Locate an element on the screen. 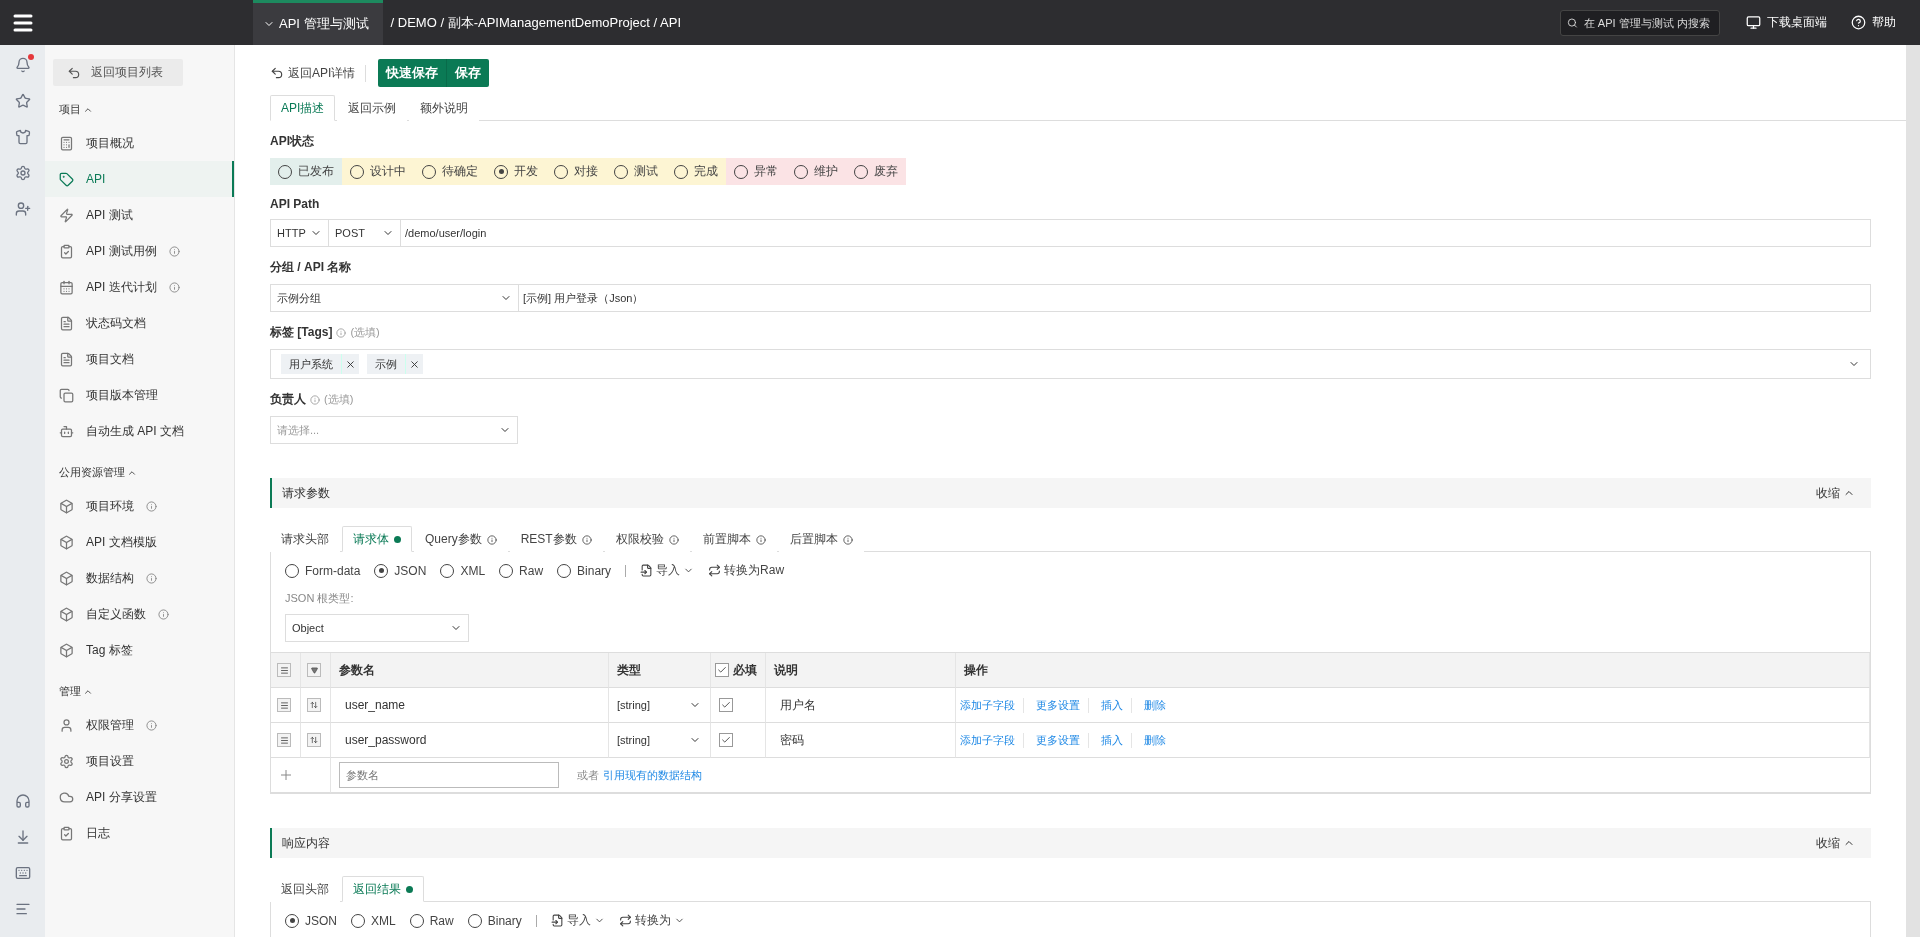 This screenshot has height=937, width=1920. status-option: 测试 is located at coordinates (636, 171).